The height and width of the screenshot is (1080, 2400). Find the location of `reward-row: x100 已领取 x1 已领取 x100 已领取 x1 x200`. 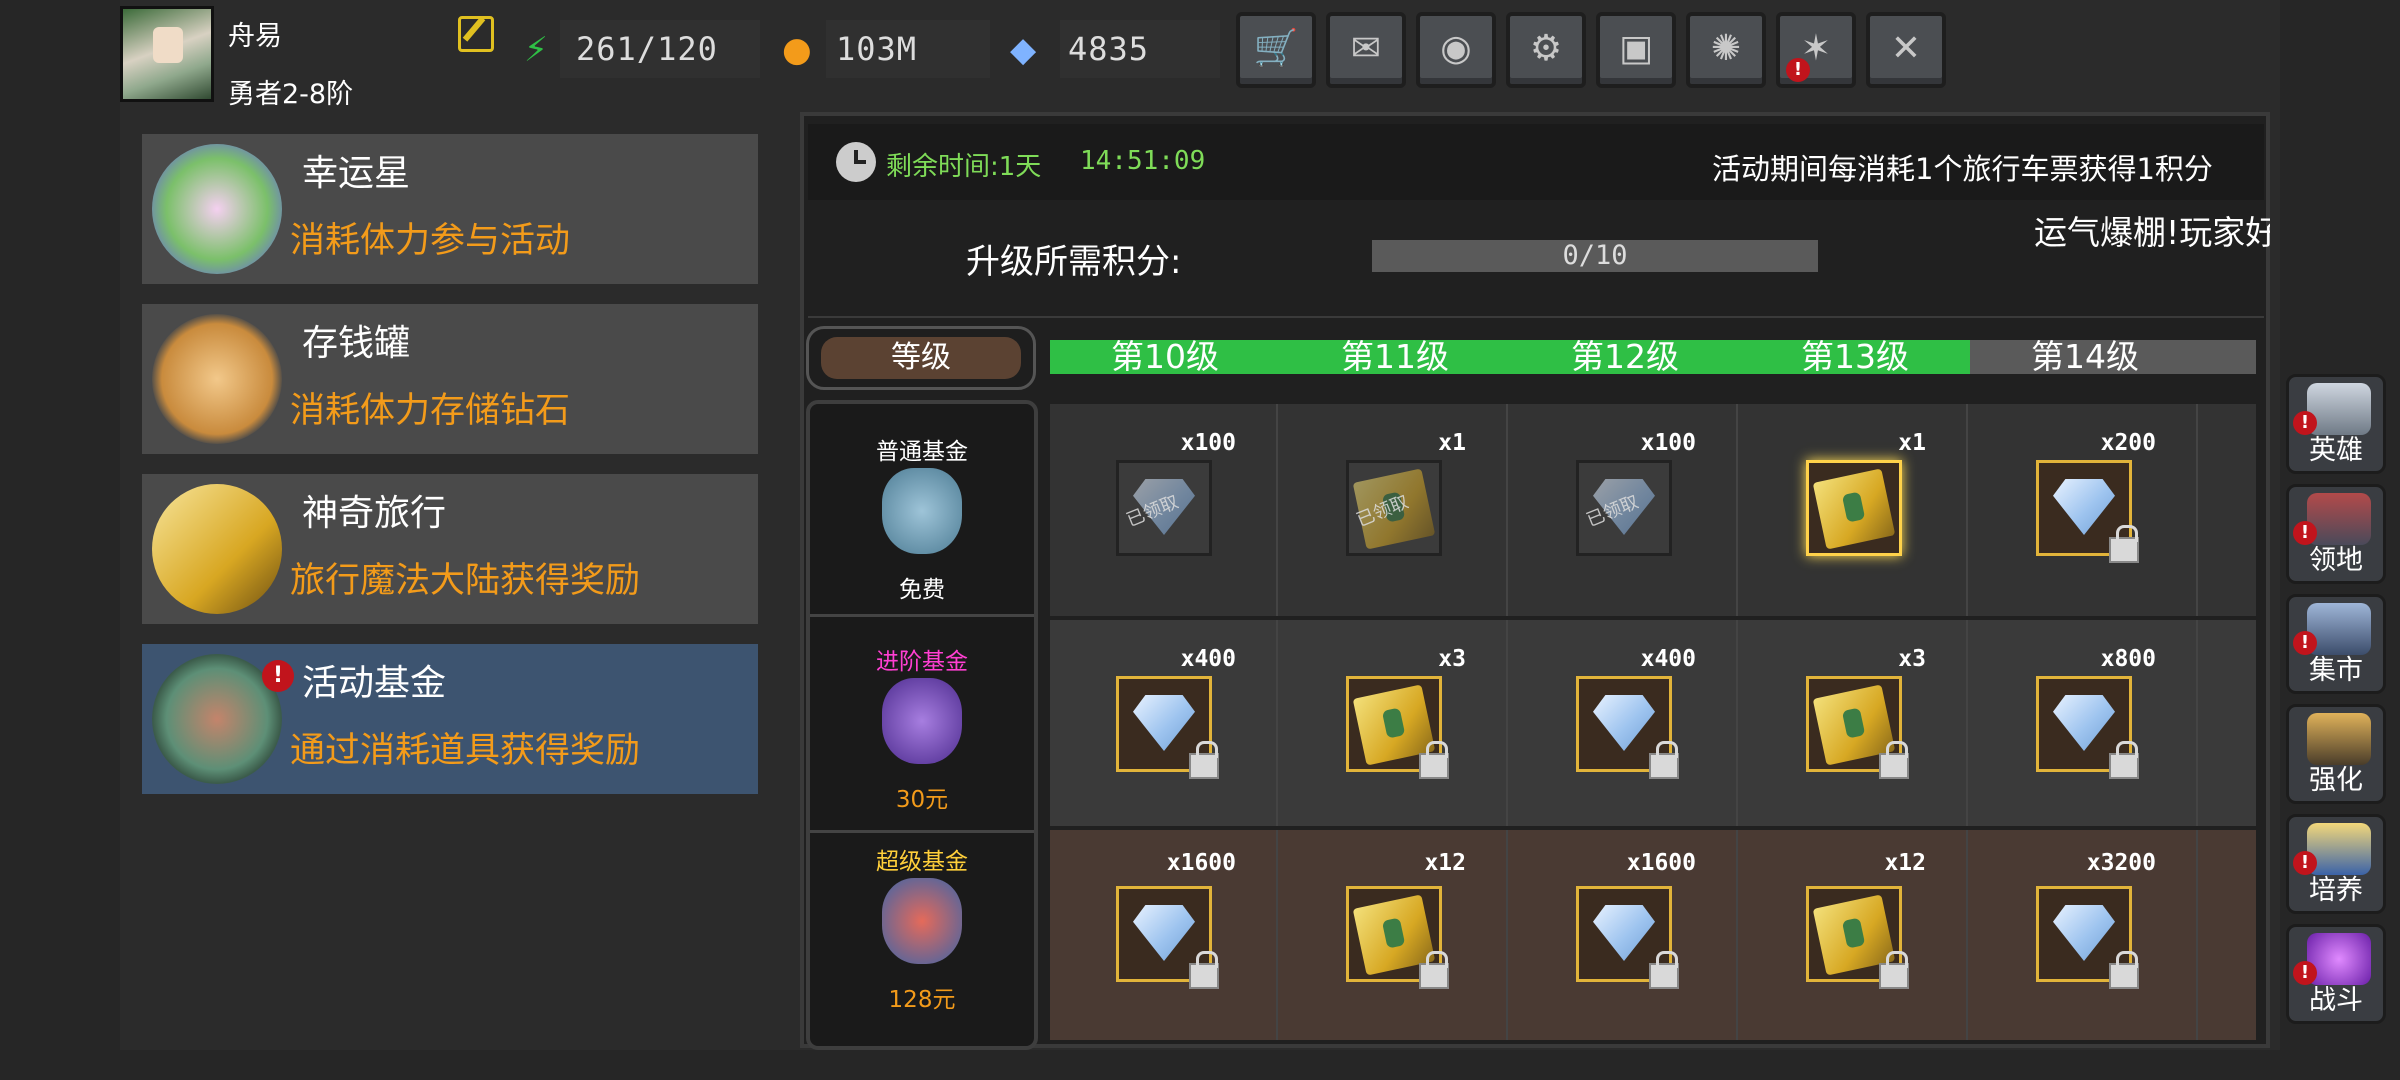

reward-row: x100 已领取 x1 已领取 x100 已领取 x1 x200 is located at coordinates (1653, 510).